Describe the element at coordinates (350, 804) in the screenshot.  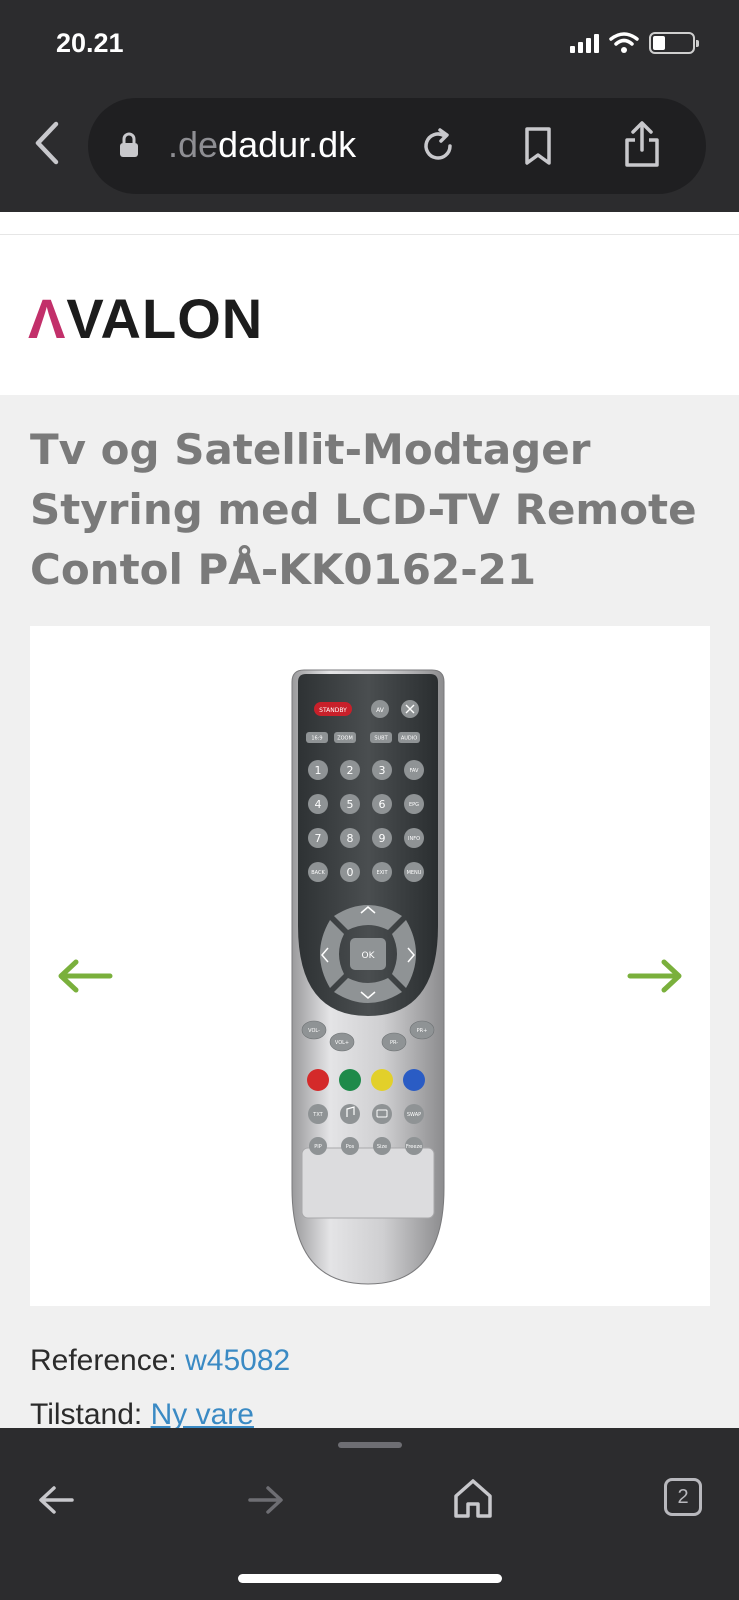
I see `svg-text: 5` at that location.